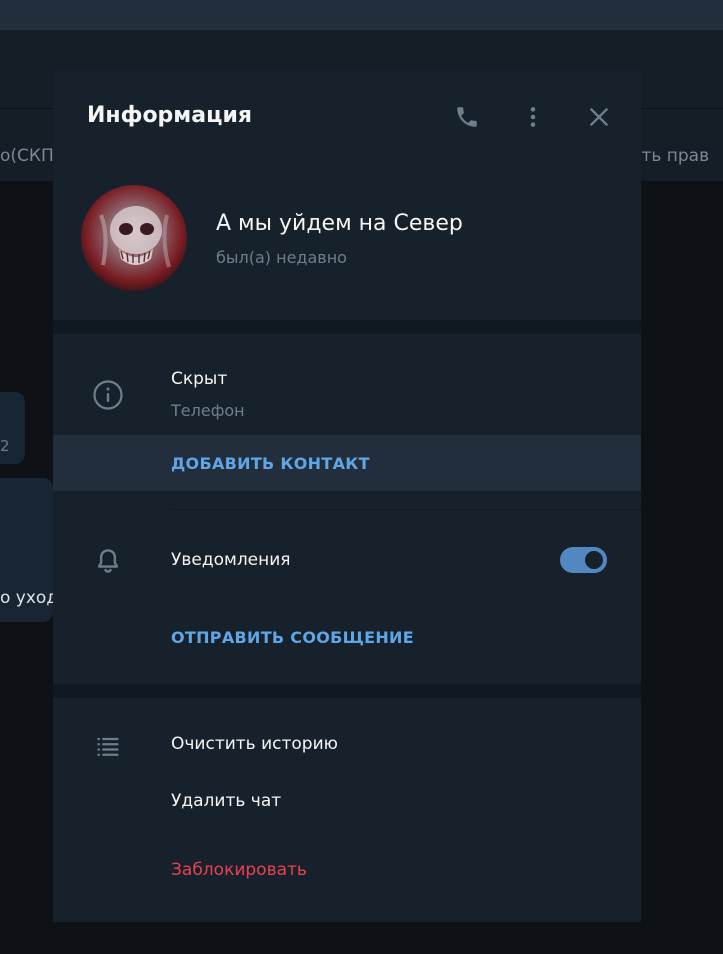 The height and width of the screenshot is (954, 723). I want to click on message-bubble-text: о уход, so click(29, 598).